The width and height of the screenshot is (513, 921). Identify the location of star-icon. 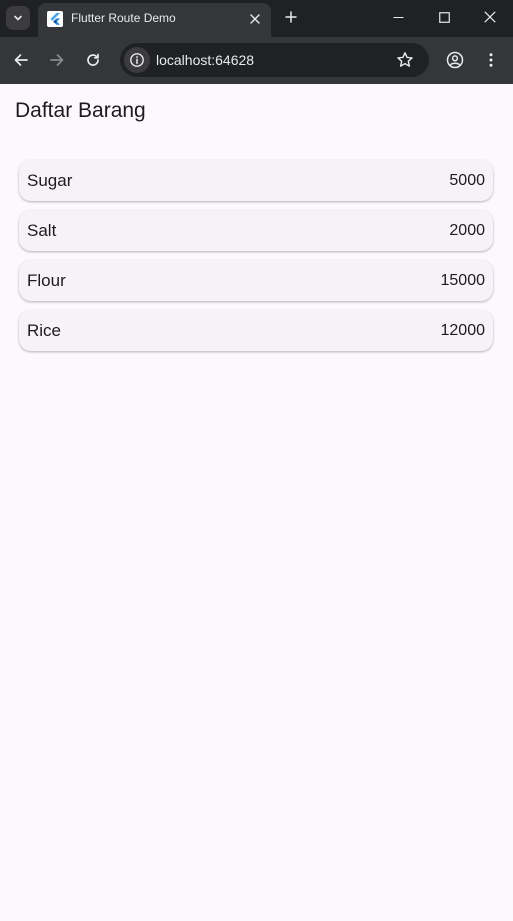
(405, 59).